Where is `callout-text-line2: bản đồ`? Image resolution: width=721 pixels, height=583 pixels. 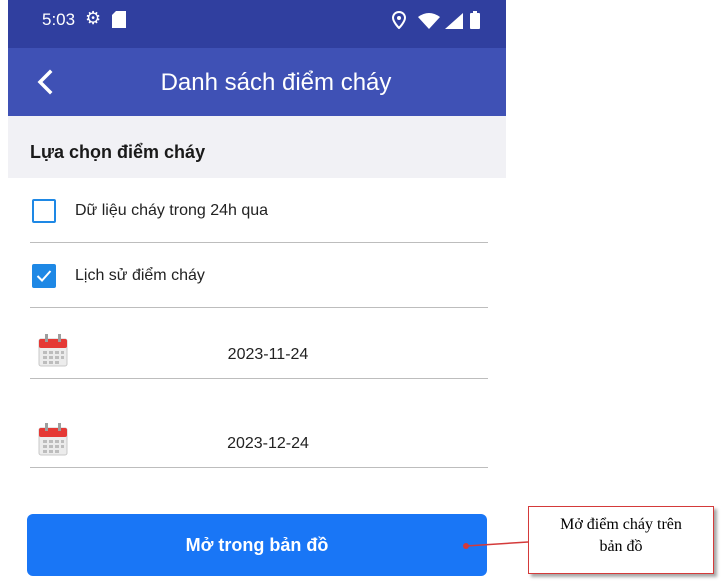
callout-text-line2: bản đồ is located at coordinates (621, 546).